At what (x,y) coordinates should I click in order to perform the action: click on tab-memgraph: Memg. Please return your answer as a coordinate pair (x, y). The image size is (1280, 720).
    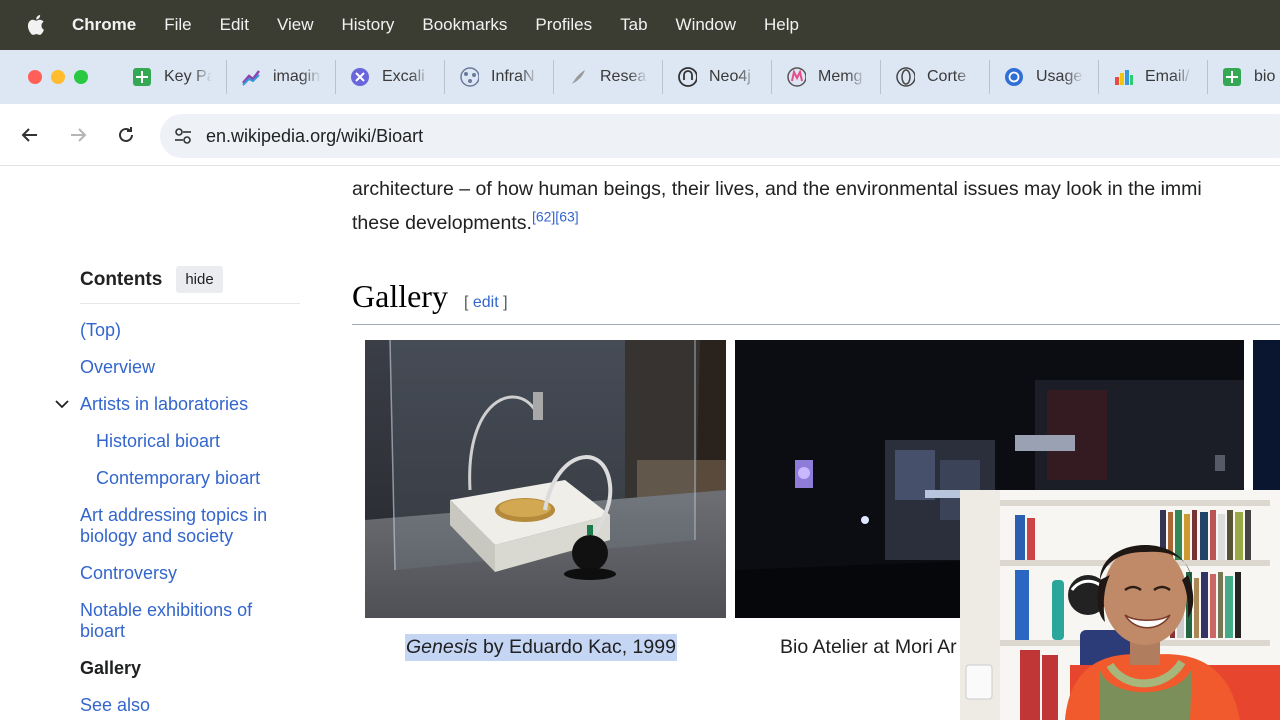
    Looking at the image, I should click on (826, 77).